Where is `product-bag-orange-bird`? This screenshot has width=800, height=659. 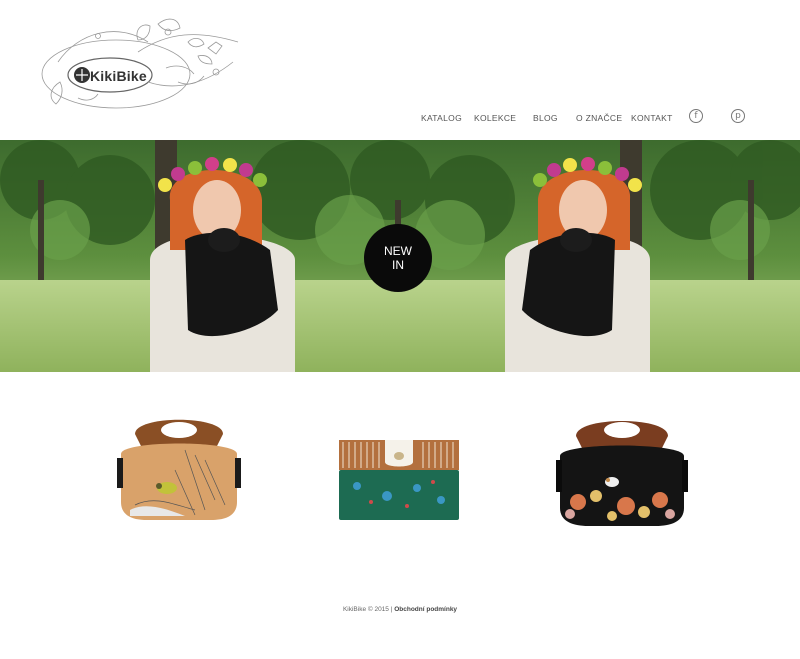 product-bag-orange-bird is located at coordinates (179, 466).